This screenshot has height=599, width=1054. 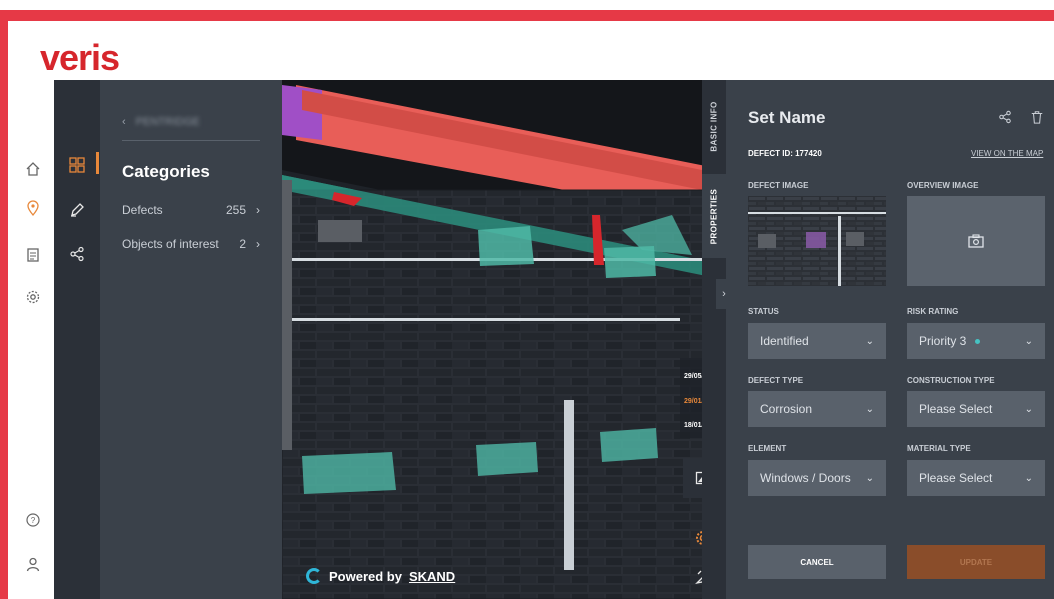 I want to click on project-name: PENTRIDGE, so click(x=167, y=122).